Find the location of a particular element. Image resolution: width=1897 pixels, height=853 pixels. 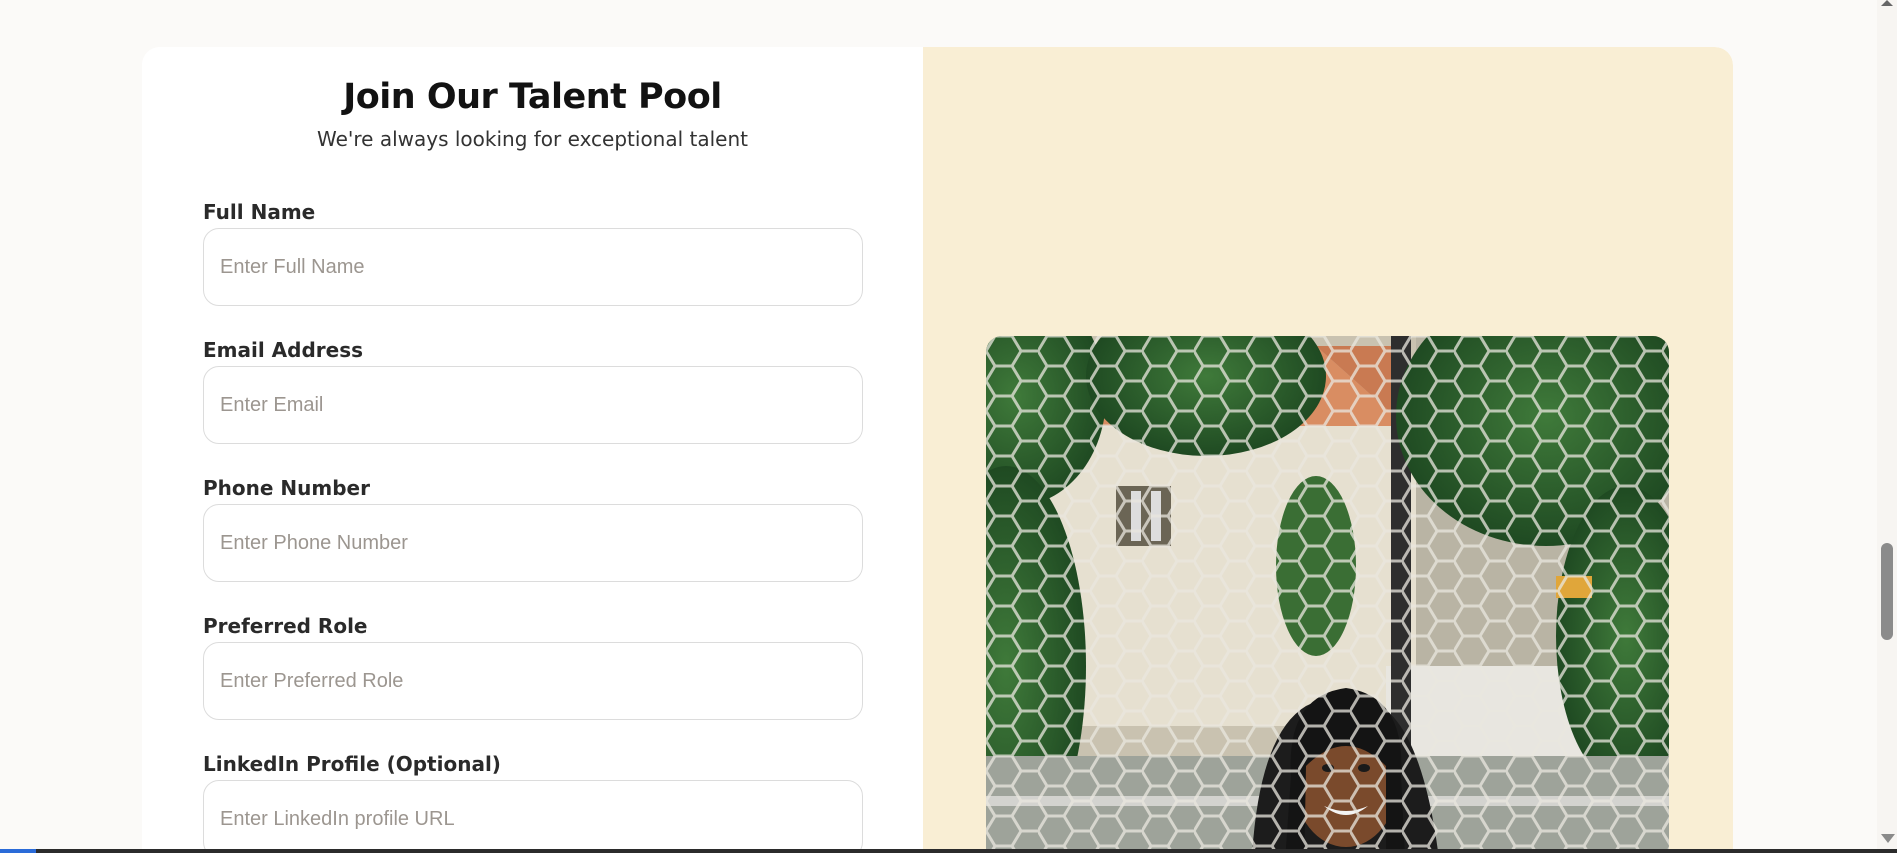

taskbar-edge is located at coordinates (948, 851).